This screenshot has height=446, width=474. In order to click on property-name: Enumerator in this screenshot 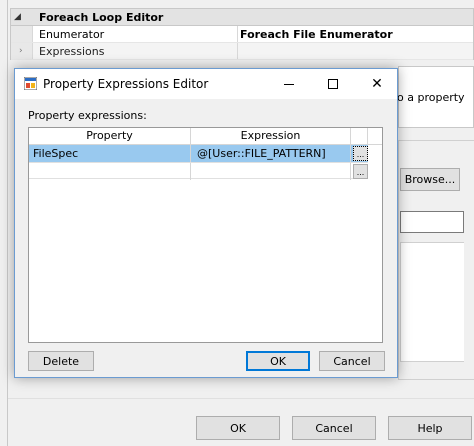, I will do `click(72, 34)`.